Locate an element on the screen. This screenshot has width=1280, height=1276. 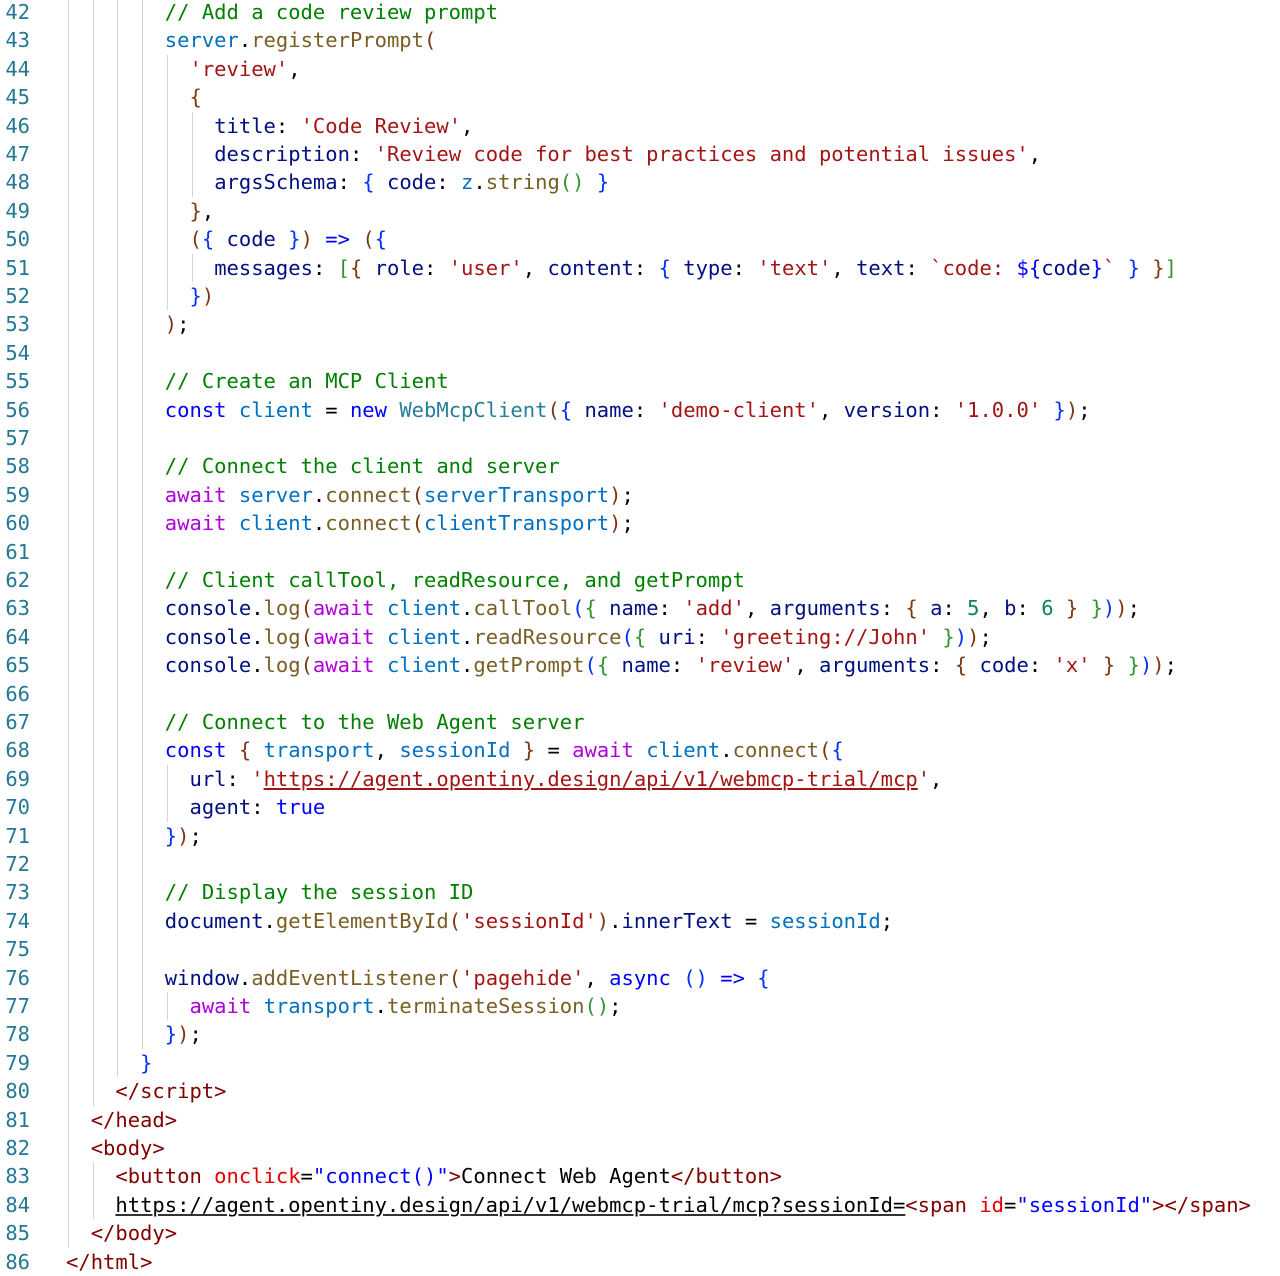
code-line: 58 // Connect the client and server is located at coordinates (640, 466).